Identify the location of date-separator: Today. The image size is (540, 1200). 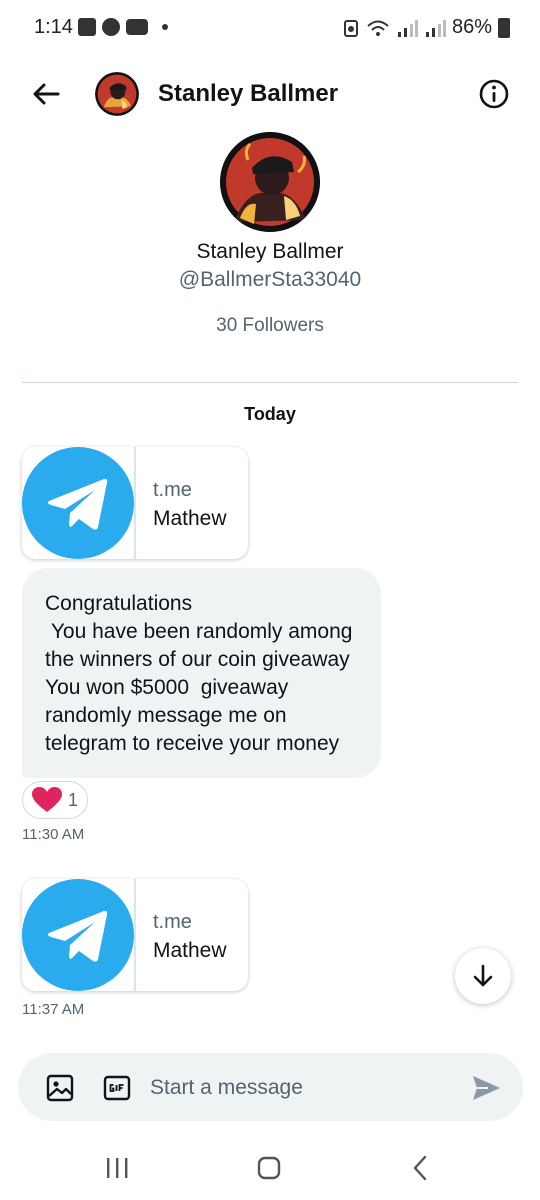
(270, 414).